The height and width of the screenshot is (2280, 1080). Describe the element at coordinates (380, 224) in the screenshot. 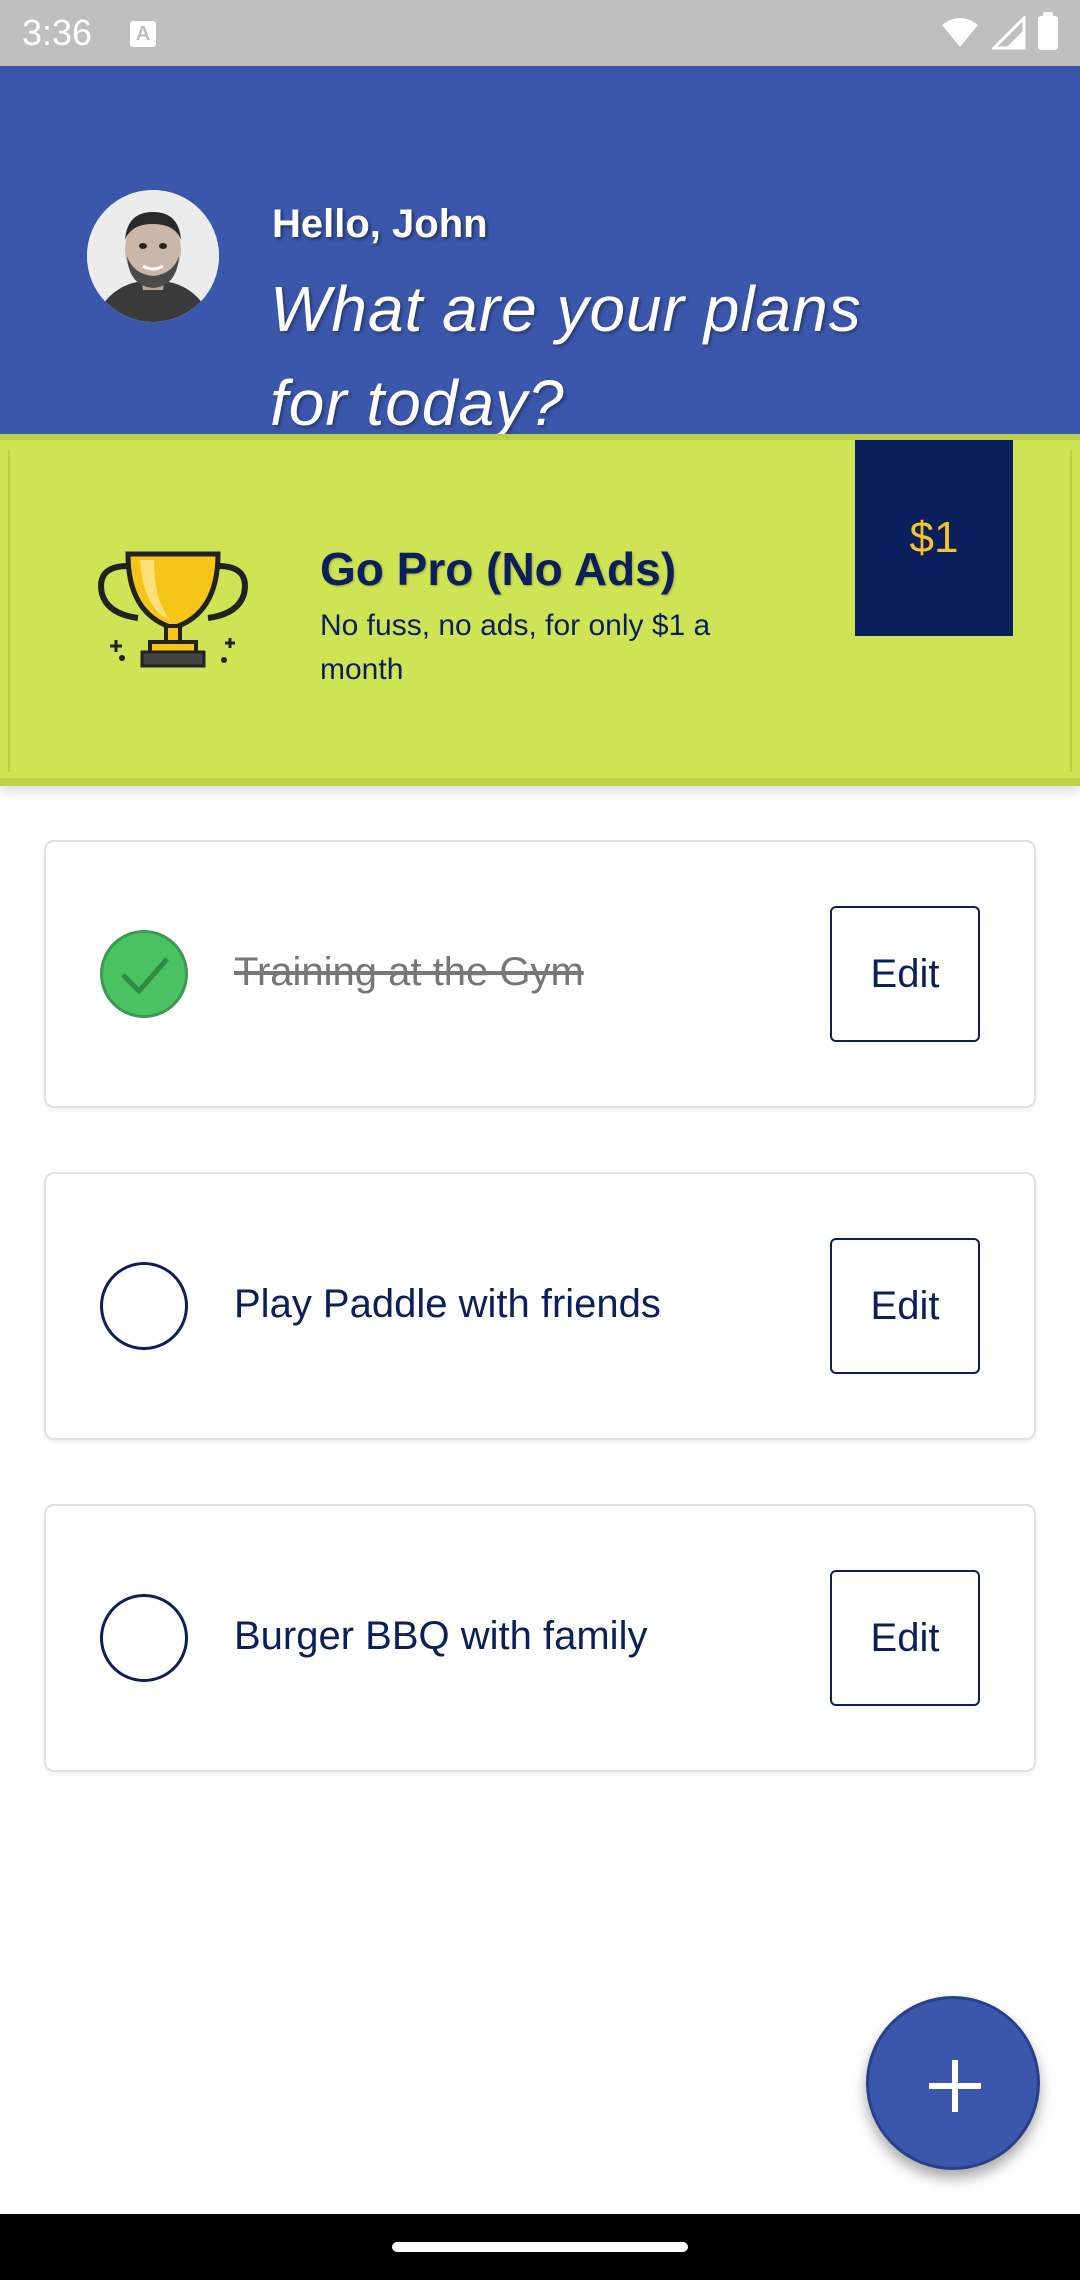

I see `greeting-text: Hello, John` at that location.